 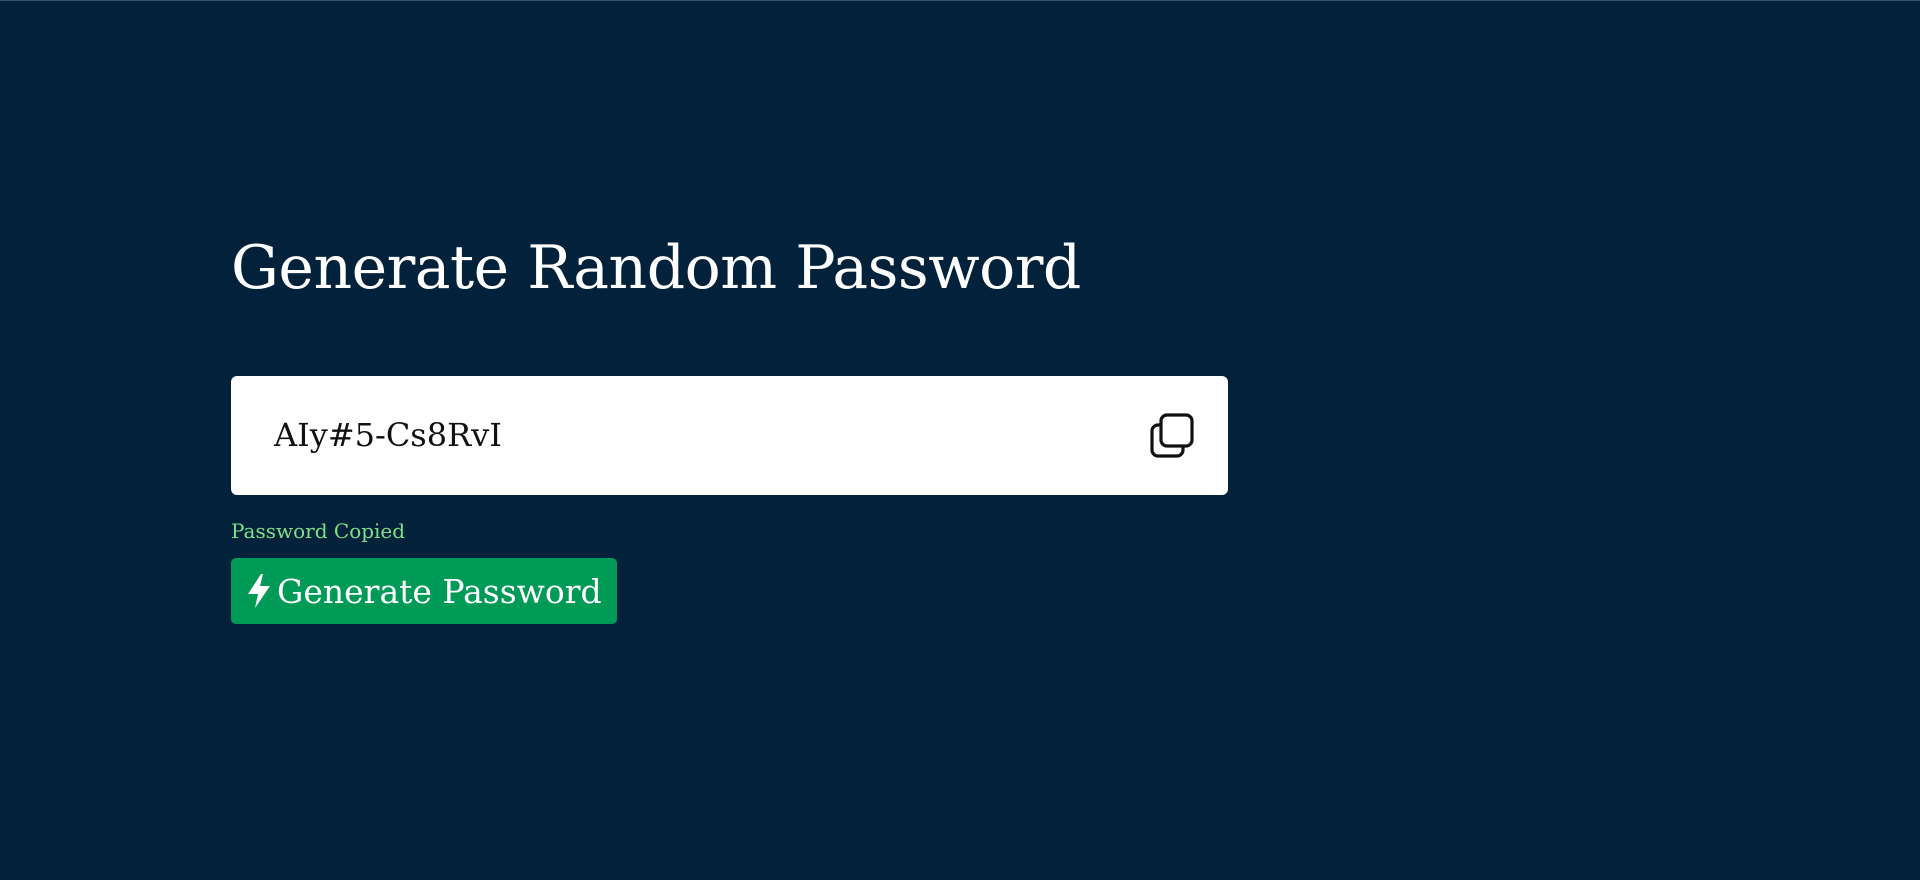 I want to click on copy-status-message: Password Copied, so click(x=318, y=531).